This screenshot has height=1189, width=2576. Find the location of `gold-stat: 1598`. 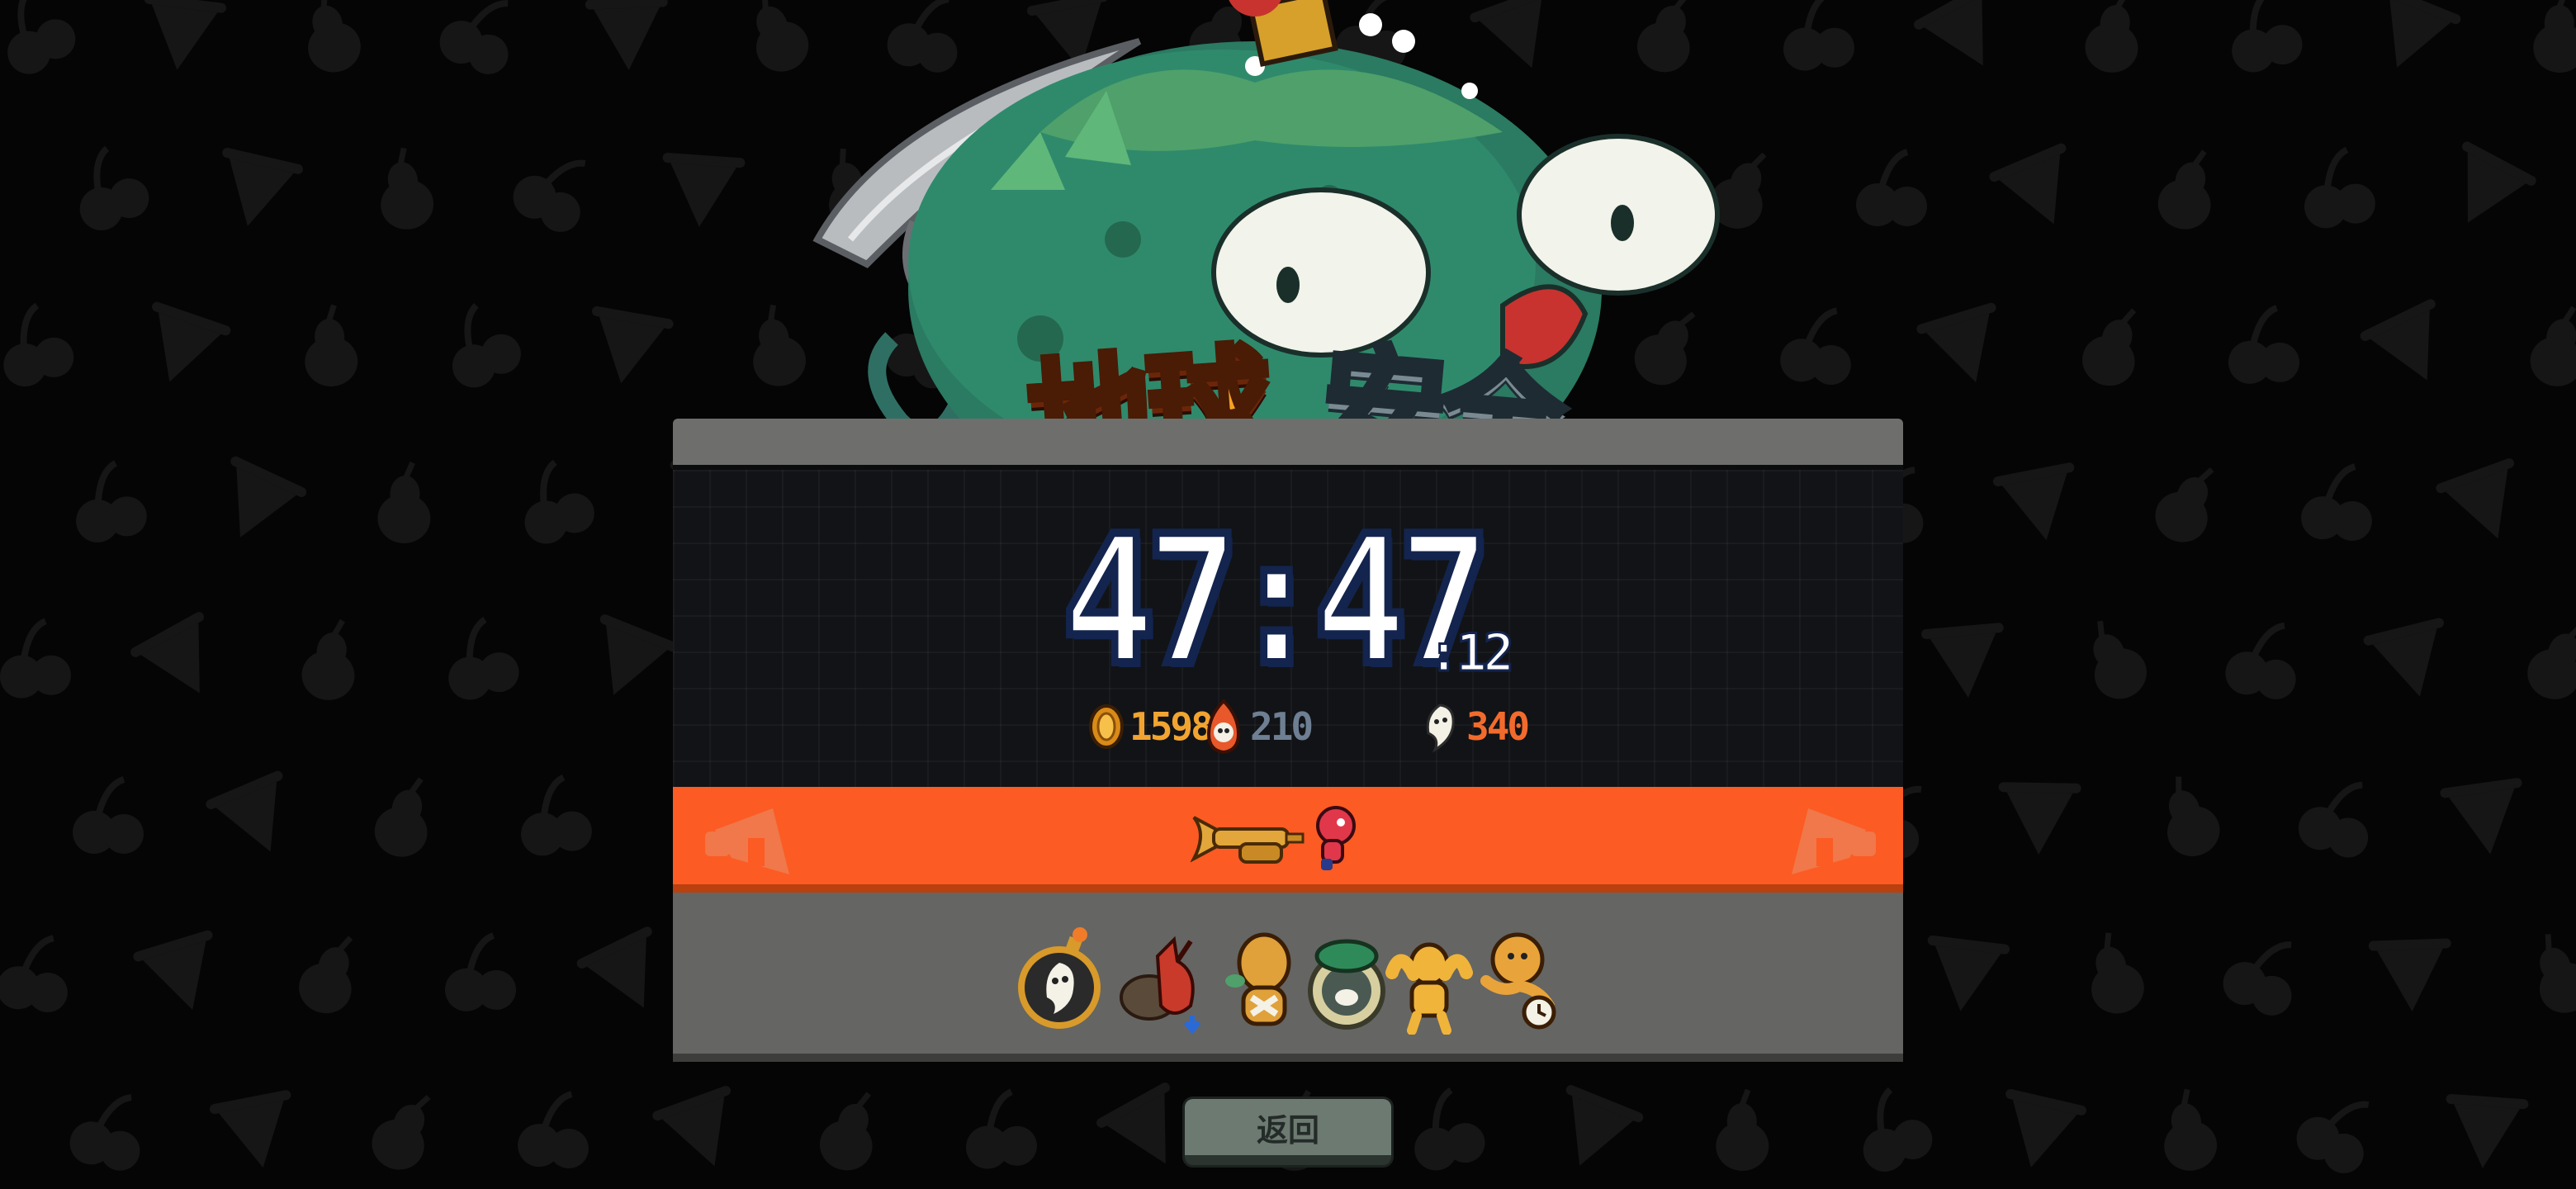

gold-stat: 1598 is located at coordinates (1151, 727).